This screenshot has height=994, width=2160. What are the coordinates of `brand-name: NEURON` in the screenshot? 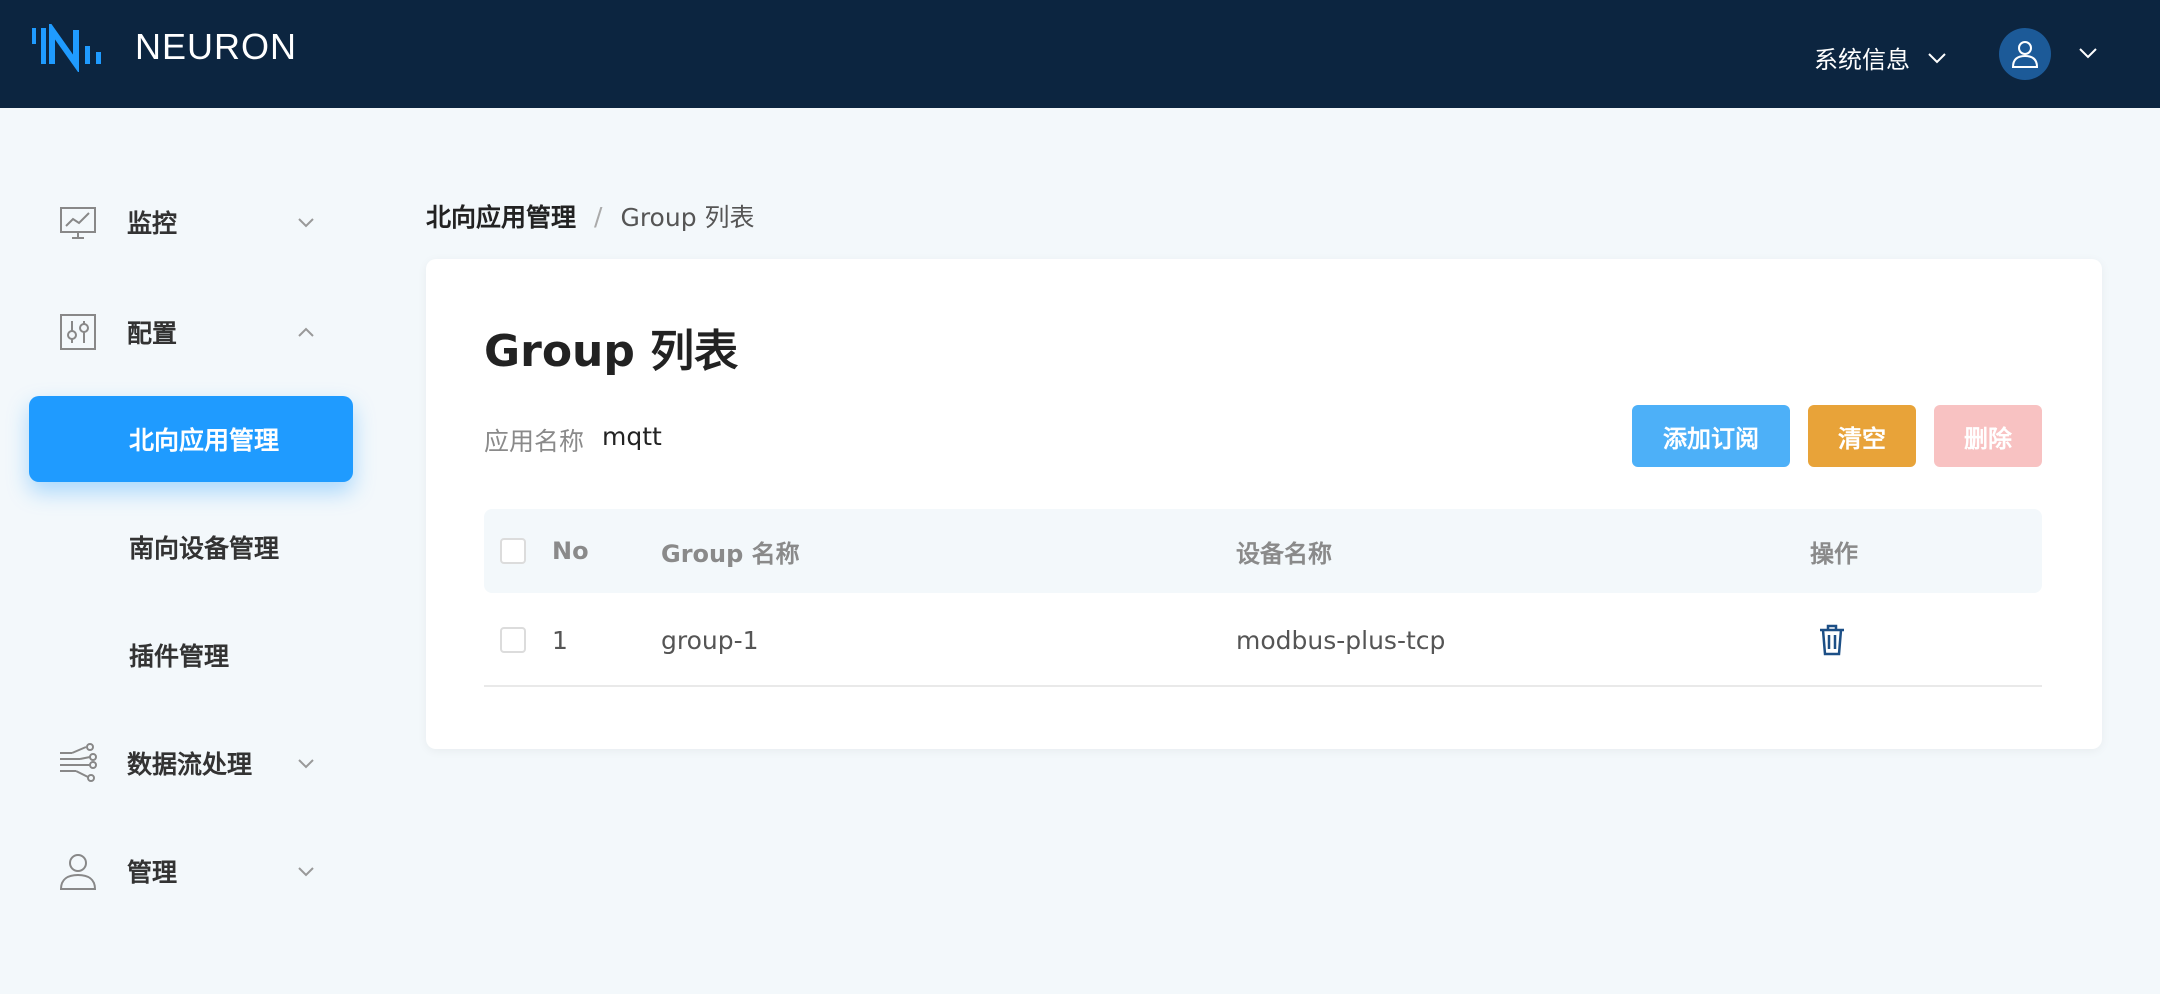 It's located at (216, 46).